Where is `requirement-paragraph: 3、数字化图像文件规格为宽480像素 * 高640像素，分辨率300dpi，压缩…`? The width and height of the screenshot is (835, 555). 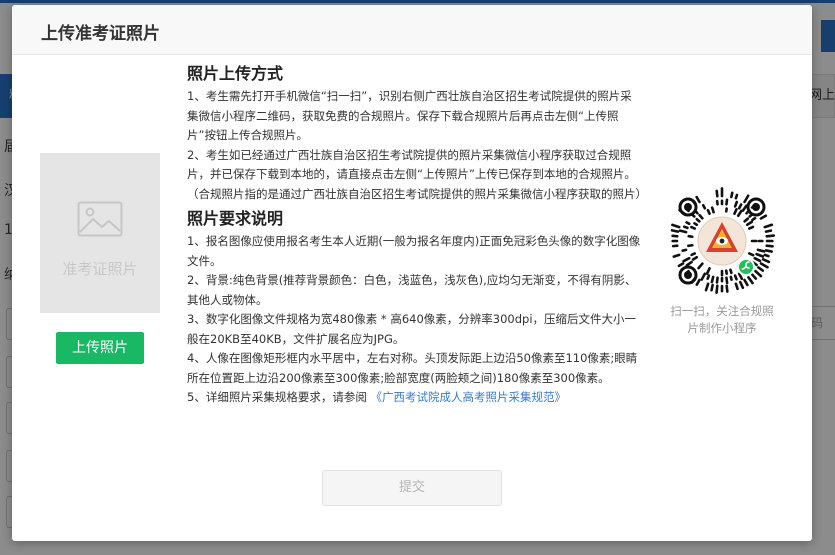
requirement-paragraph: 3、数字化图像文件规格为宽480像素 * 高640像素，分辨率300dpi，压缩… is located at coordinates (412, 329).